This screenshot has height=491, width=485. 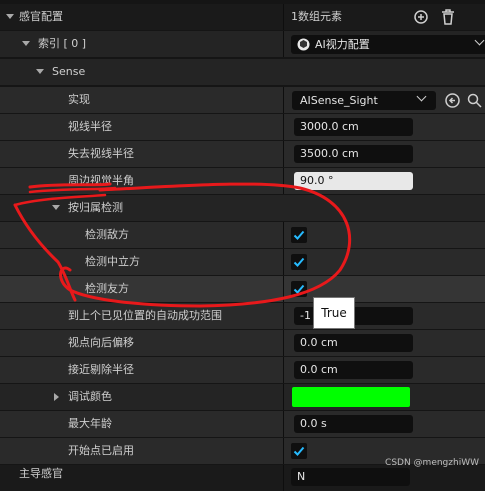 I want to click on index-label: 索引 [ 0 ], so click(x=62, y=43).